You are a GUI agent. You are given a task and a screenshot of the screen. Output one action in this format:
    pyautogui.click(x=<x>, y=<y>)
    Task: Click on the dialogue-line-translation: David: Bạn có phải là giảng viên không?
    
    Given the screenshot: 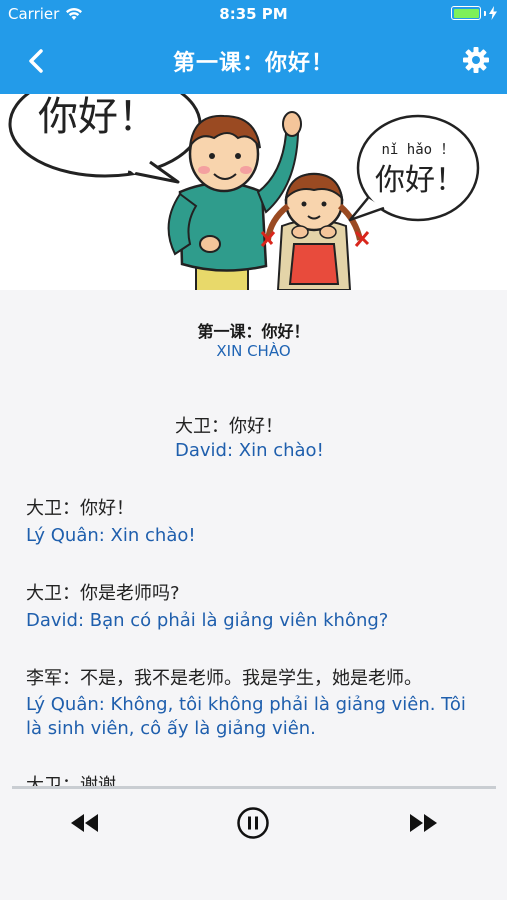 What is the action you would take?
    pyautogui.click(x=207, y=620)
    